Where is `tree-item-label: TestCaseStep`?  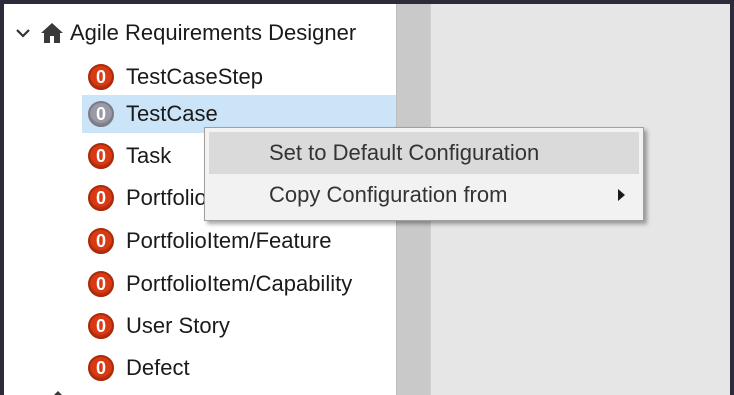 tree-item-label: TestCaseStep is located at coordinates (194, 76).